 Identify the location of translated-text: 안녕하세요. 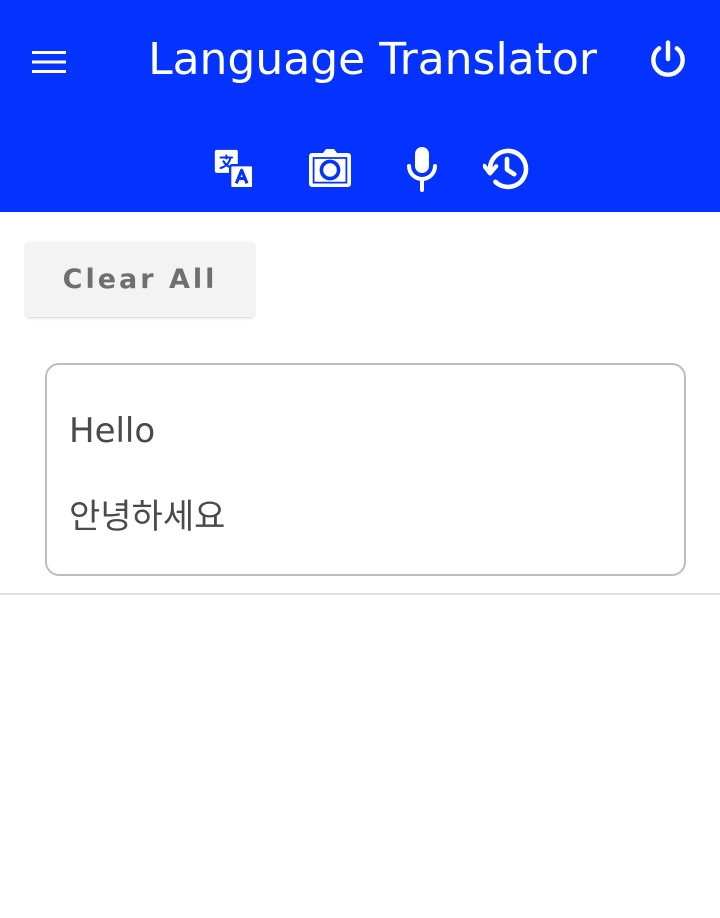
(147, 517).